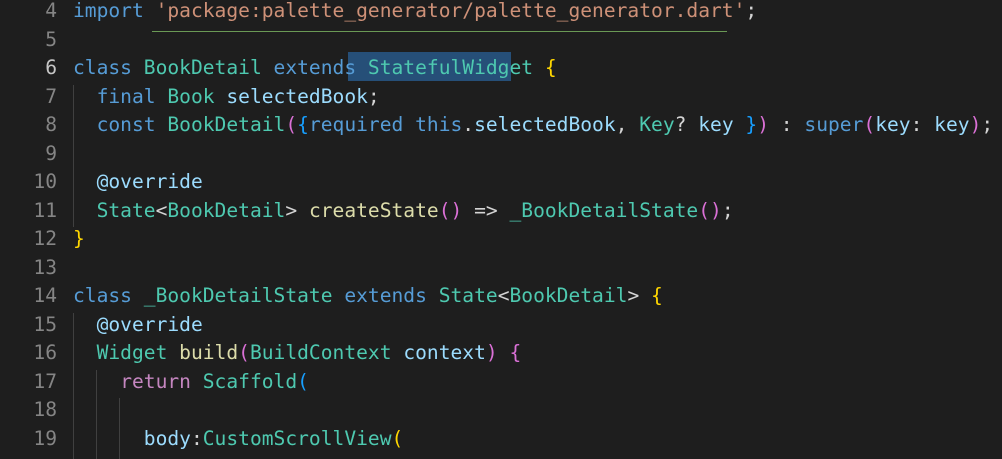 This screenshot has width=1002, height=459. Describe the element at coordinates (45, 438) in the screenshot. I see `line-number: 19` at that location.